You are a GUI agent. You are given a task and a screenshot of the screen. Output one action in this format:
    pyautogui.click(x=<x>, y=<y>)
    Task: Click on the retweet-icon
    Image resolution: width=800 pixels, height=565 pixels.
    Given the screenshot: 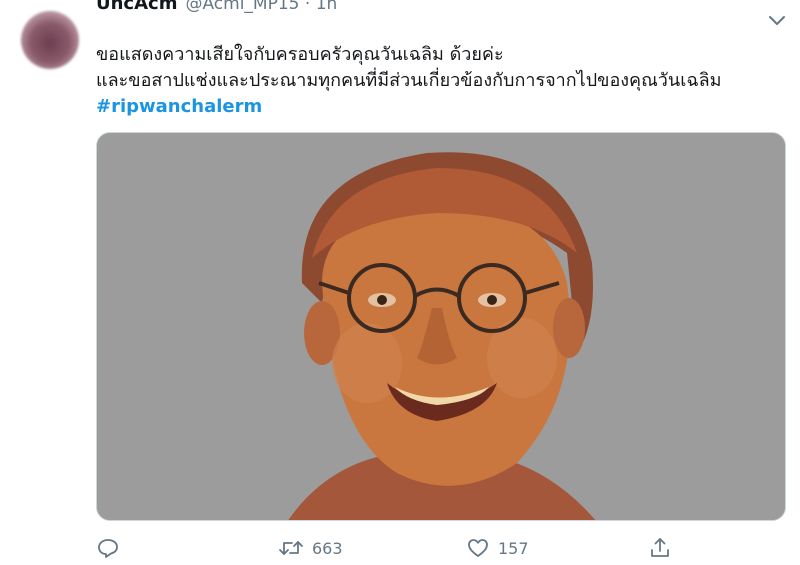 What is the action you would take?
    pyautogui.click(x=291, y=548)
    